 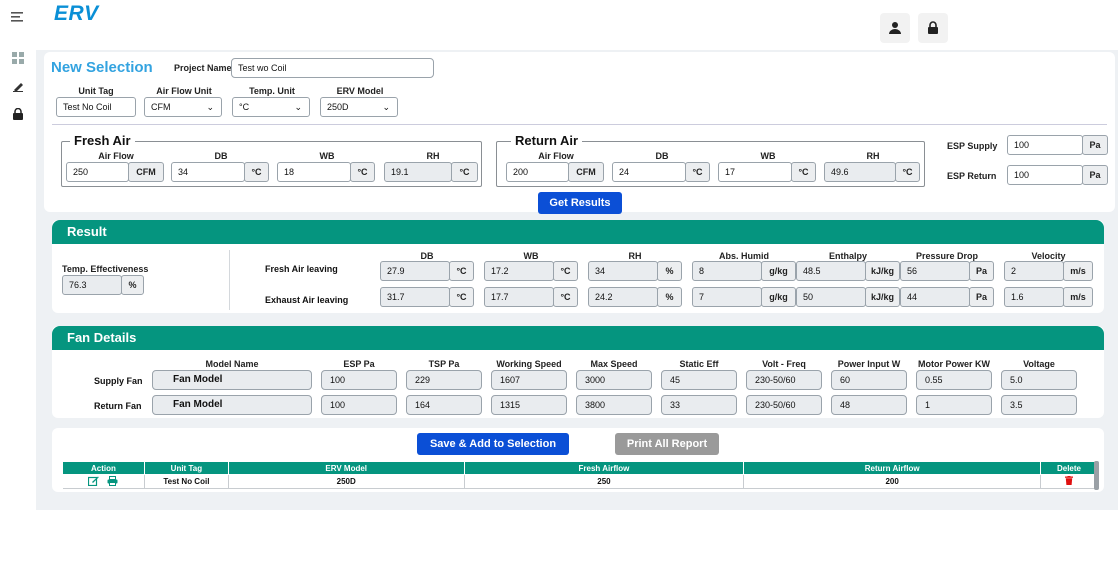 I want to click on fresh-db-unit: °C, so click(x=256, y=172).